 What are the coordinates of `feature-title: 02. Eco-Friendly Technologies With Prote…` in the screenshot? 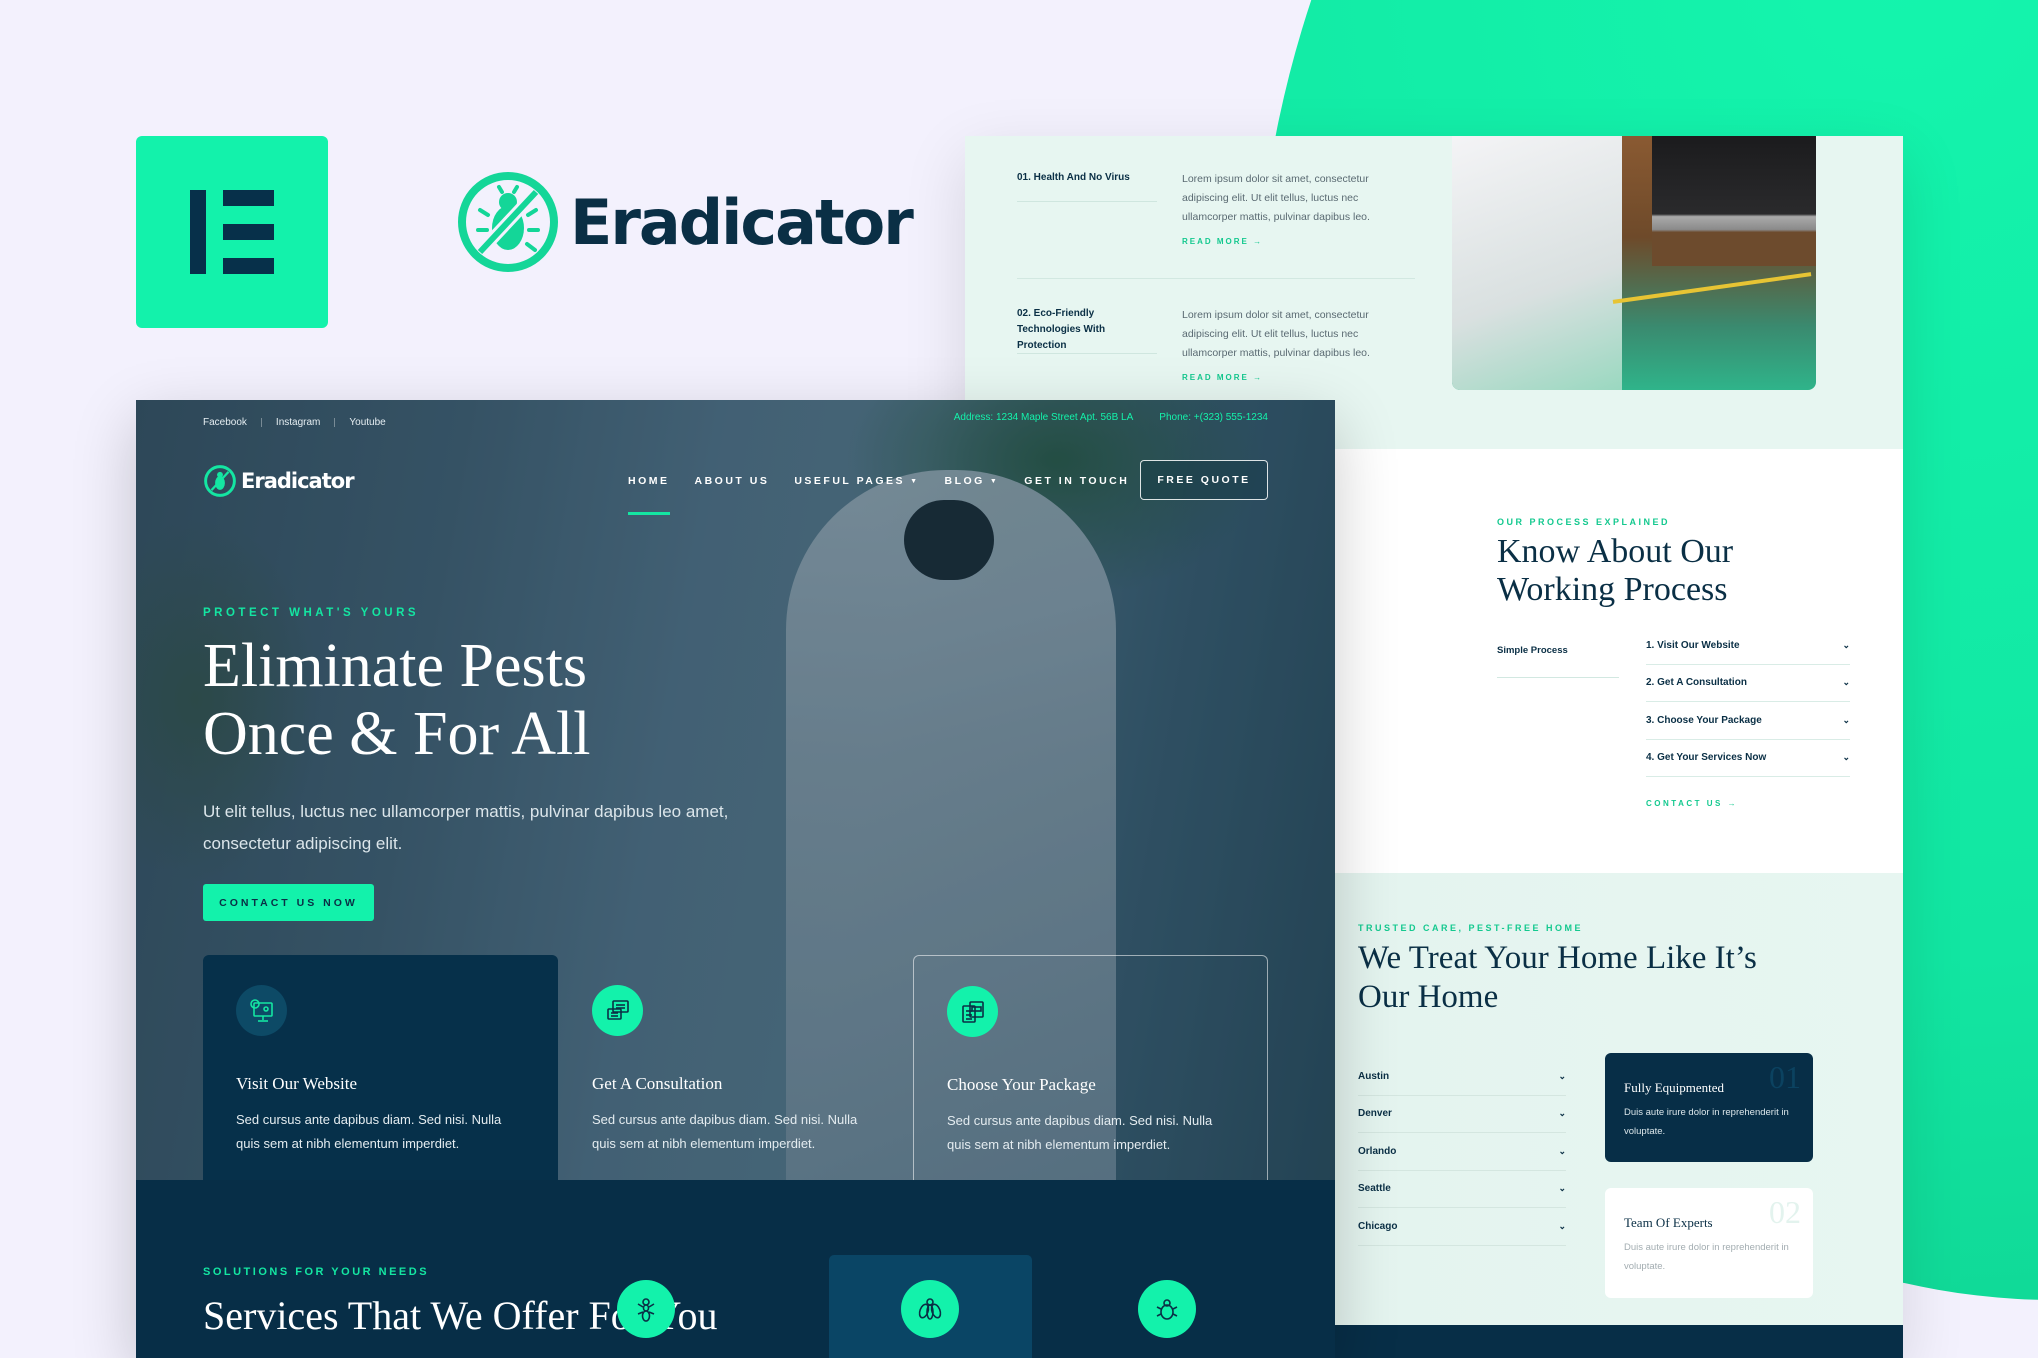 It's located at (1061, 329).